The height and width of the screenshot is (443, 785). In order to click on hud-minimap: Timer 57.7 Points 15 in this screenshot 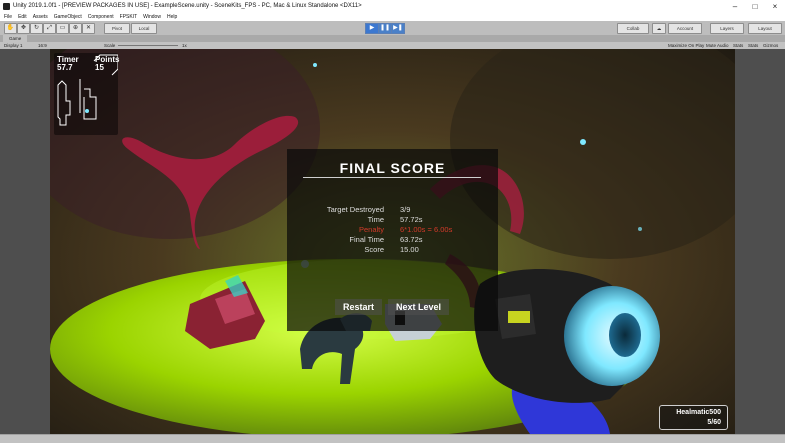, I will do `click(86, 94)`.